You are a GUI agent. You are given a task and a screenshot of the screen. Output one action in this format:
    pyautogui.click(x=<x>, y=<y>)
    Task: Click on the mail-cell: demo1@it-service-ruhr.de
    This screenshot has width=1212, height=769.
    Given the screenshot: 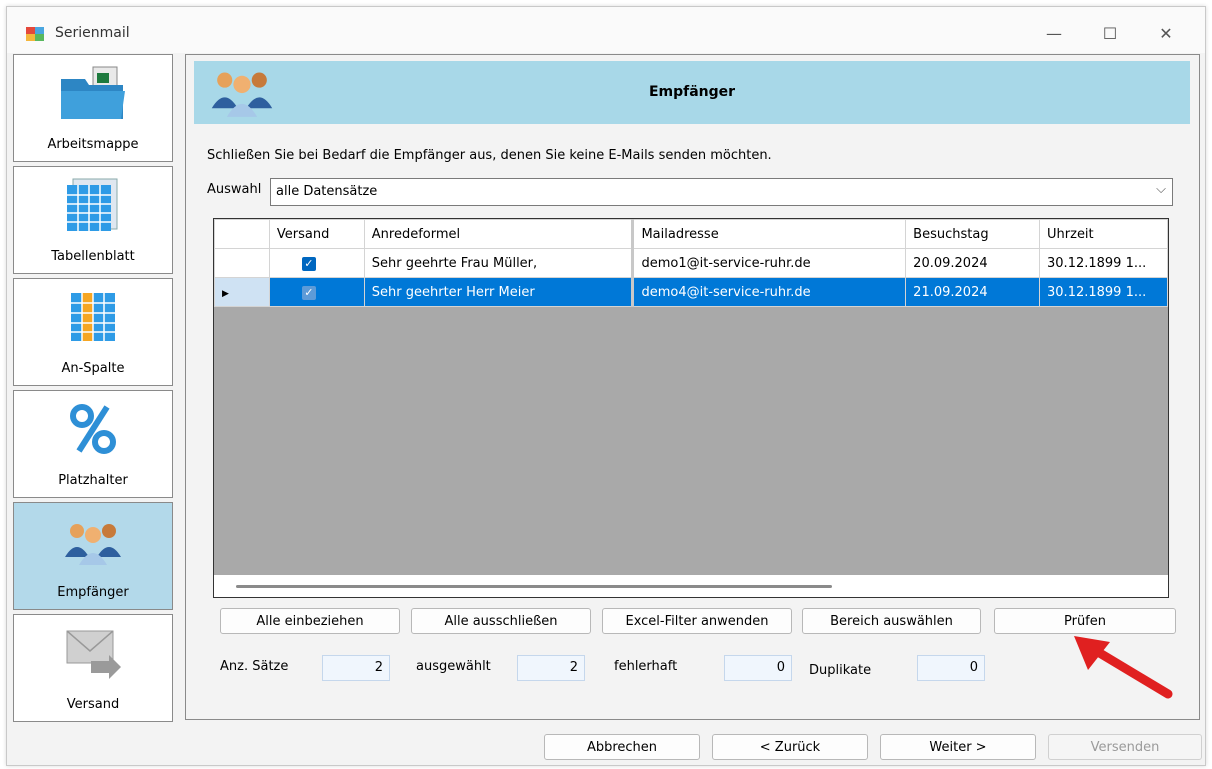 What is the action you would take?
    pyautogui.click(x=769, y=263)
    